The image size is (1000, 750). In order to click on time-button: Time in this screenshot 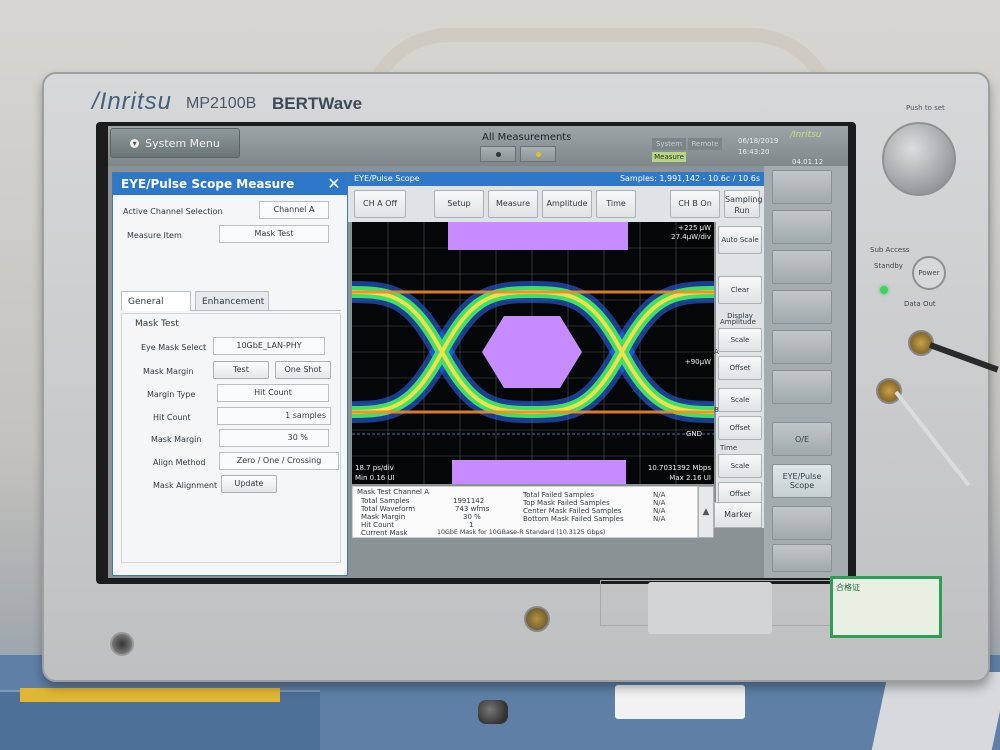, I will do `click(616, 204)`.